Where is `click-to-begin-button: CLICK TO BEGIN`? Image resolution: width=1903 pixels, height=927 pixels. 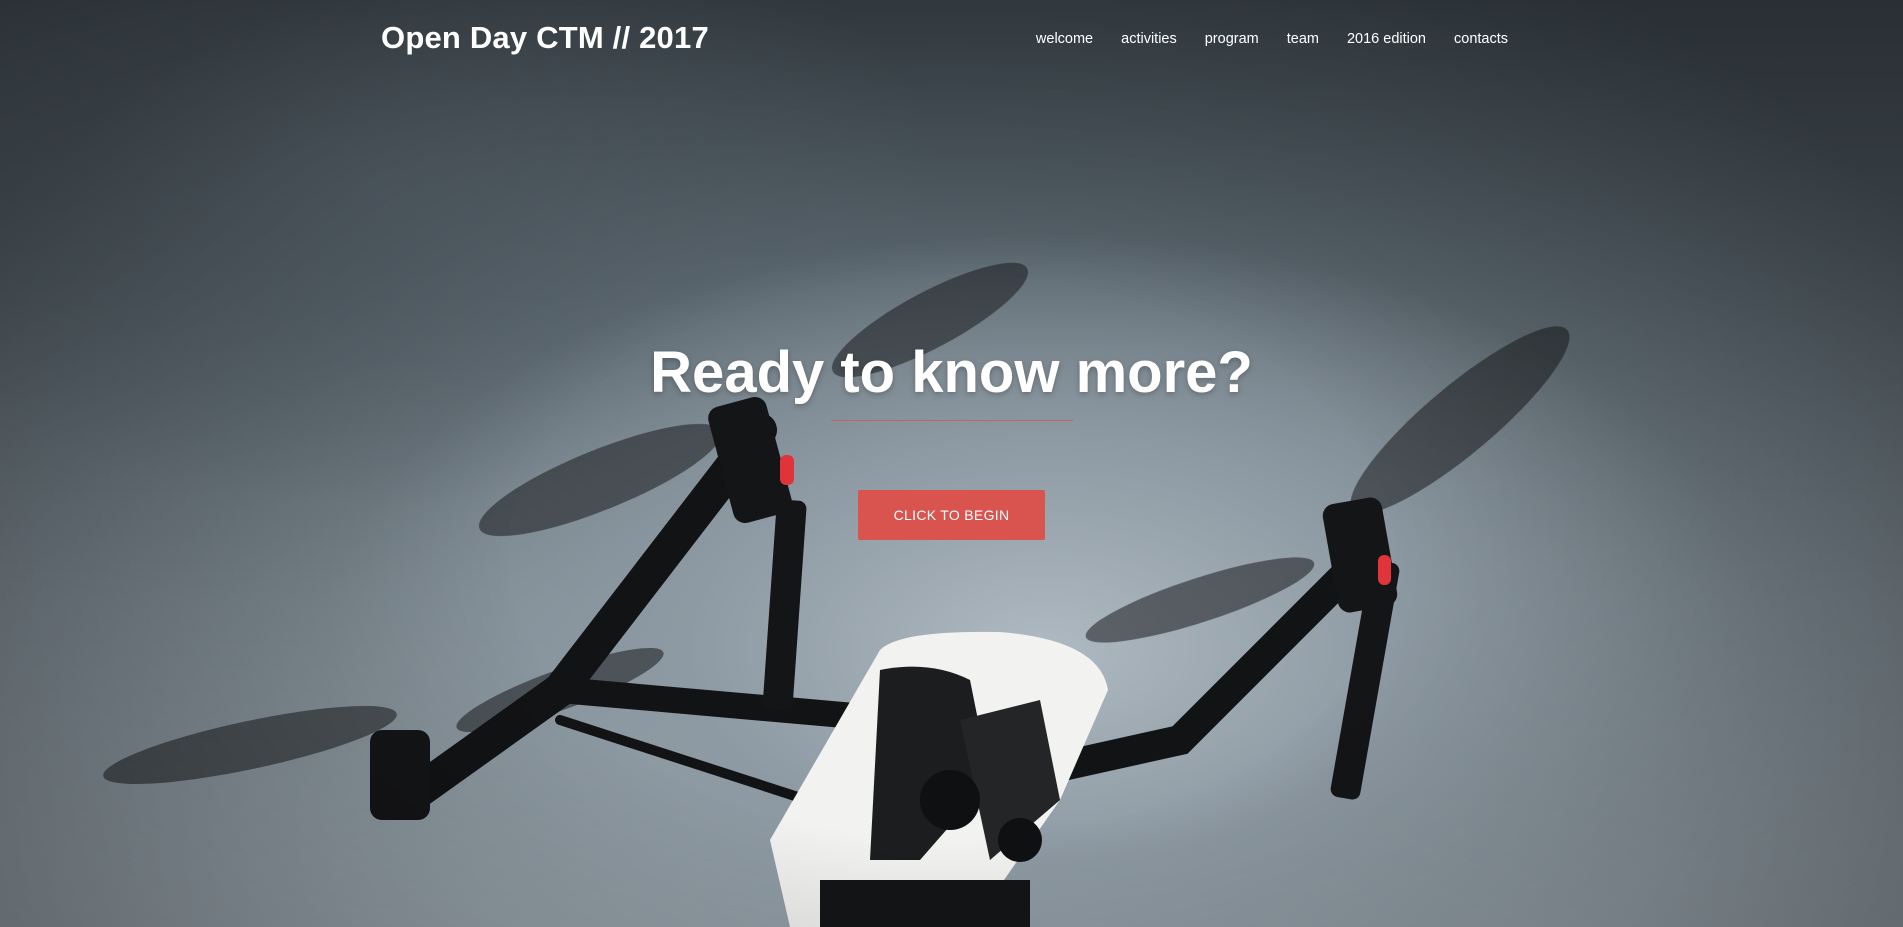 click-to-begin-button: CLICK TO BEGIN is located at coordinates (951, 515).